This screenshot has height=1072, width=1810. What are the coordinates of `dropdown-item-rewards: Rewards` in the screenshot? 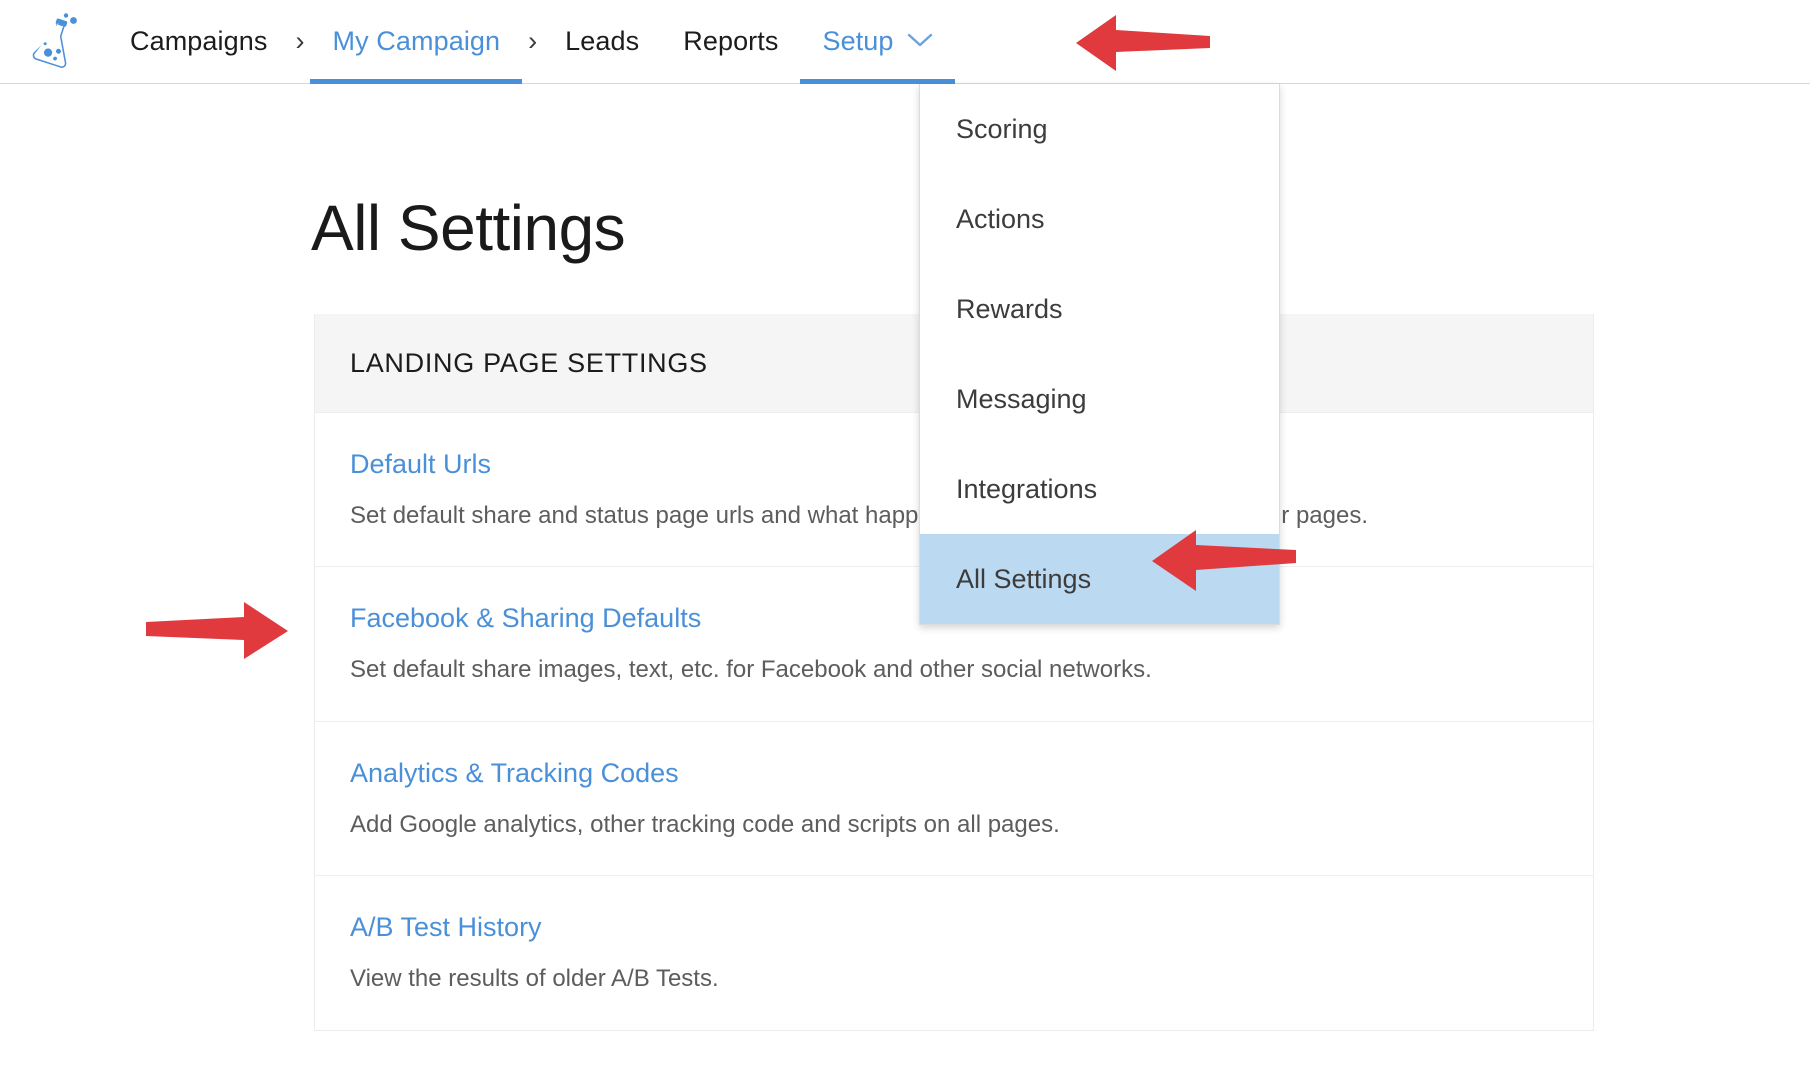 It's located at (1099, 309).